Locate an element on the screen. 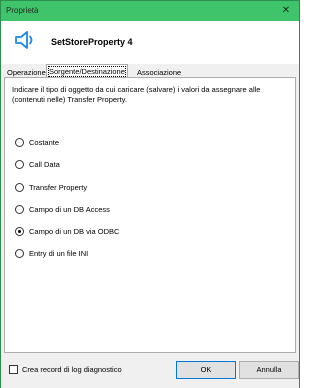  tab-sorgente-destinazione: Sorgente/Destinazione is located at coordinates (87, 70).